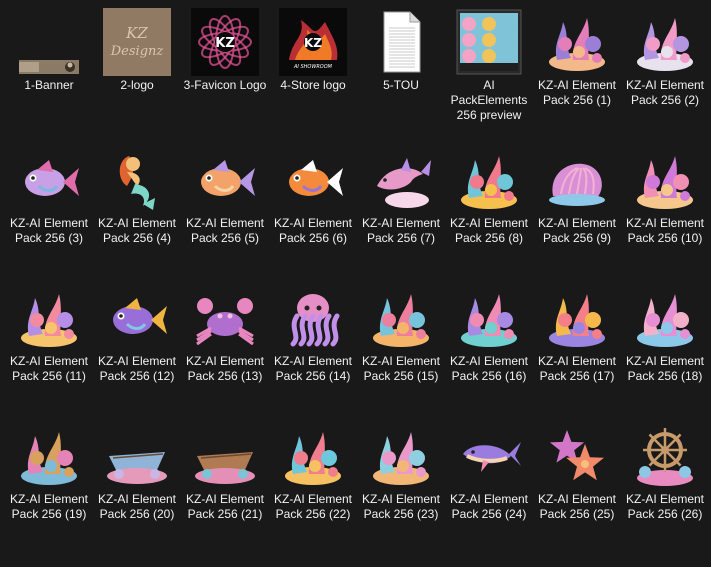 This screenshot has height=567, width=711. I want to click on goldfish-icon, so click(225, 180).